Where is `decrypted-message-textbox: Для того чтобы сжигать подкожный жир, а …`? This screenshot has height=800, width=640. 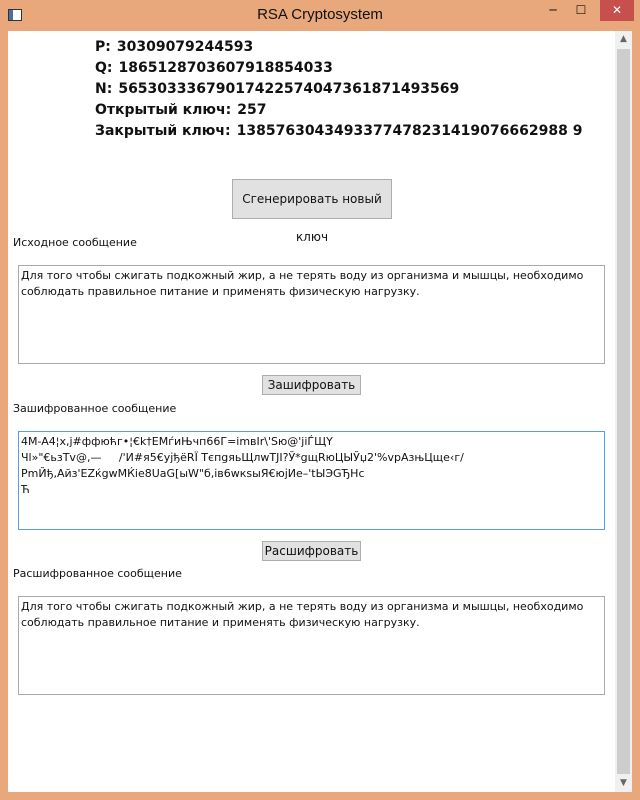 decrypted-message-textbox: Для того чтобы сжигать подкожный жир, а … is located at coordinates (311, 645).